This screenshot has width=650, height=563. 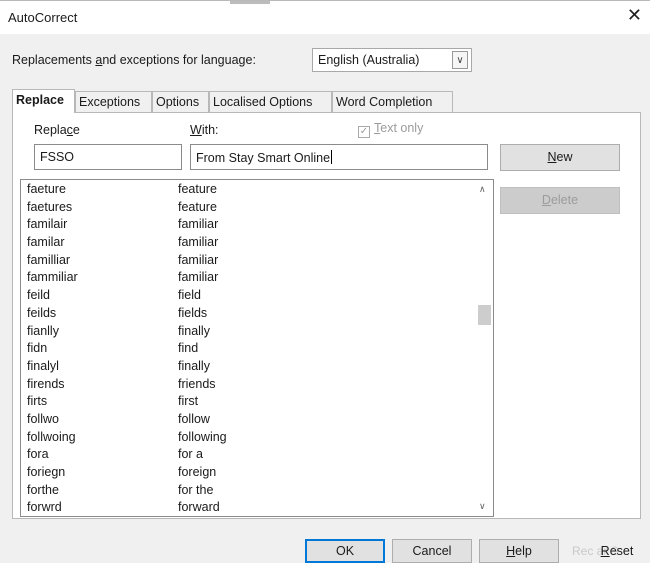 I want to click on replace-cell: firends, so click(x=46, y=383).